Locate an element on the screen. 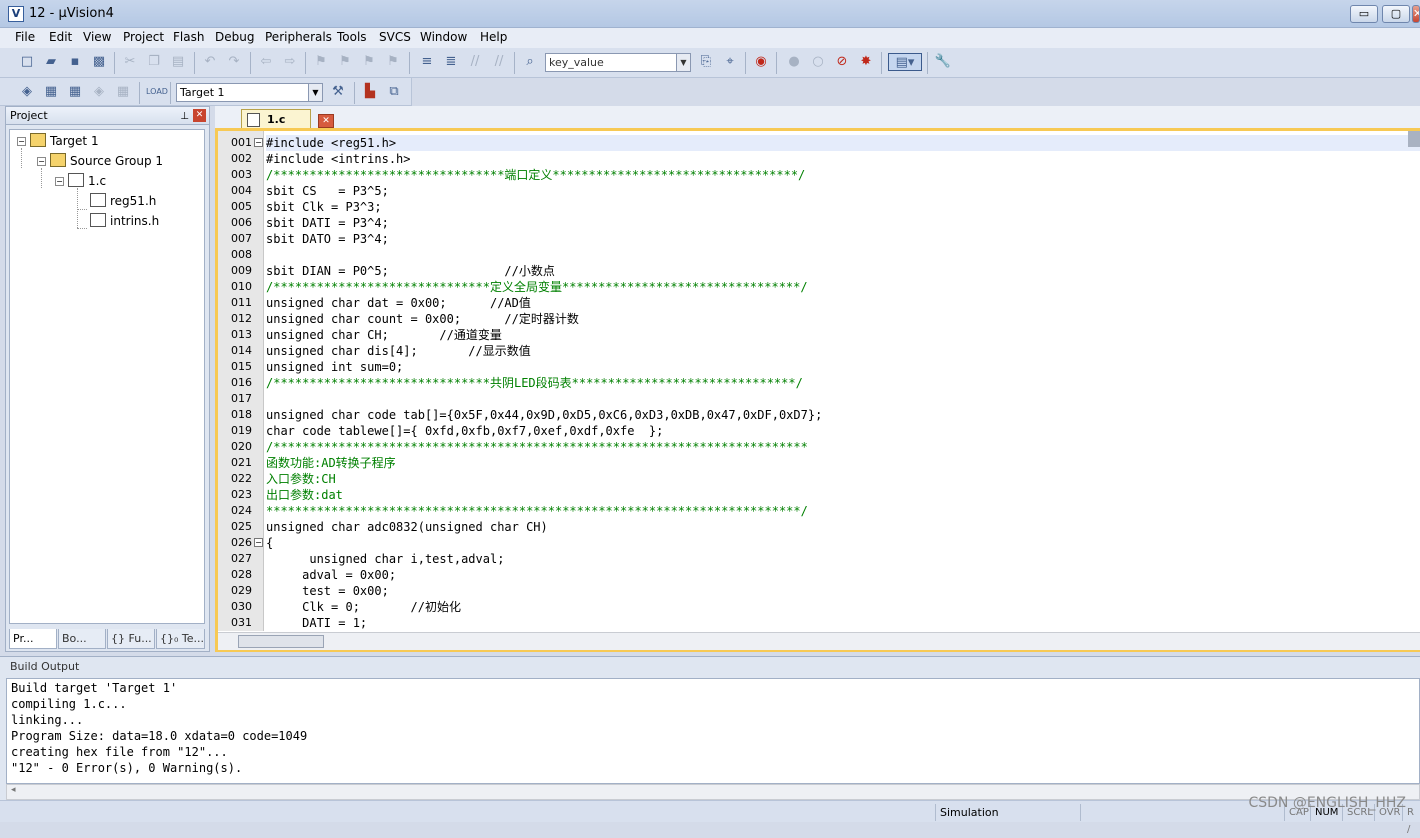 The height and width of the screenshot is (838, 1420). incremental-find-icon: ⌖ is located at coordinates (730, 62).